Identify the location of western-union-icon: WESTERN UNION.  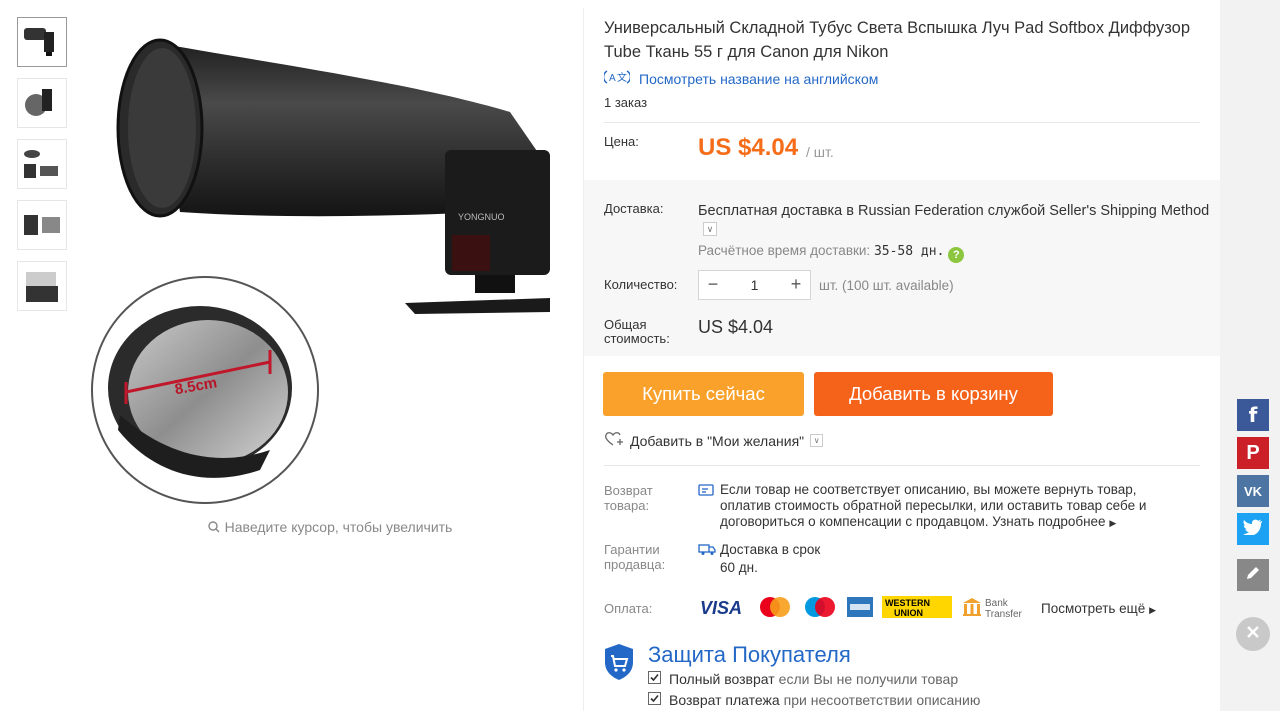
(917, 609).